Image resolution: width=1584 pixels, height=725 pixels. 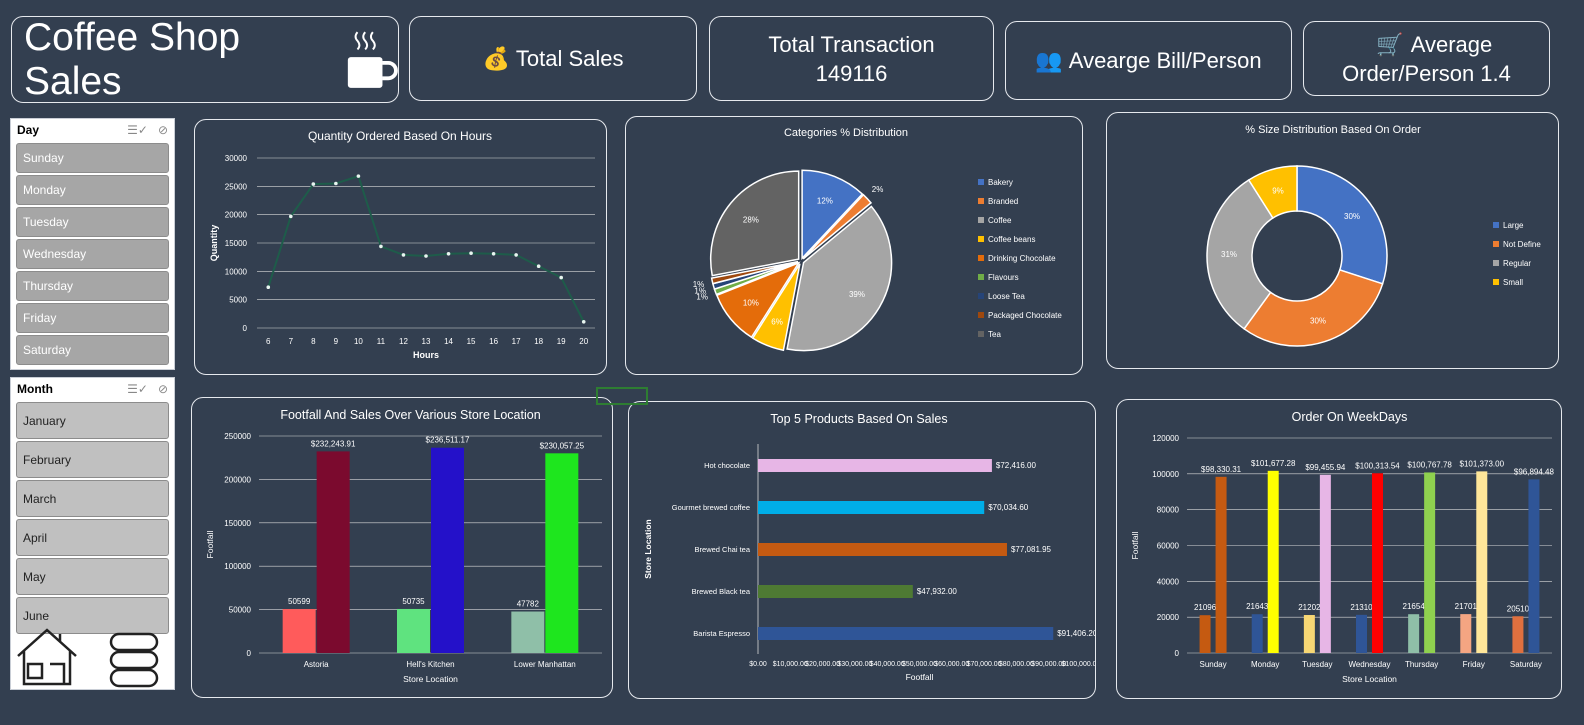 What do you see at coordinates (851, 44) in the screenshot?
I see `total-transaction-label: Total Transaction` at bounding box center [851, 44].